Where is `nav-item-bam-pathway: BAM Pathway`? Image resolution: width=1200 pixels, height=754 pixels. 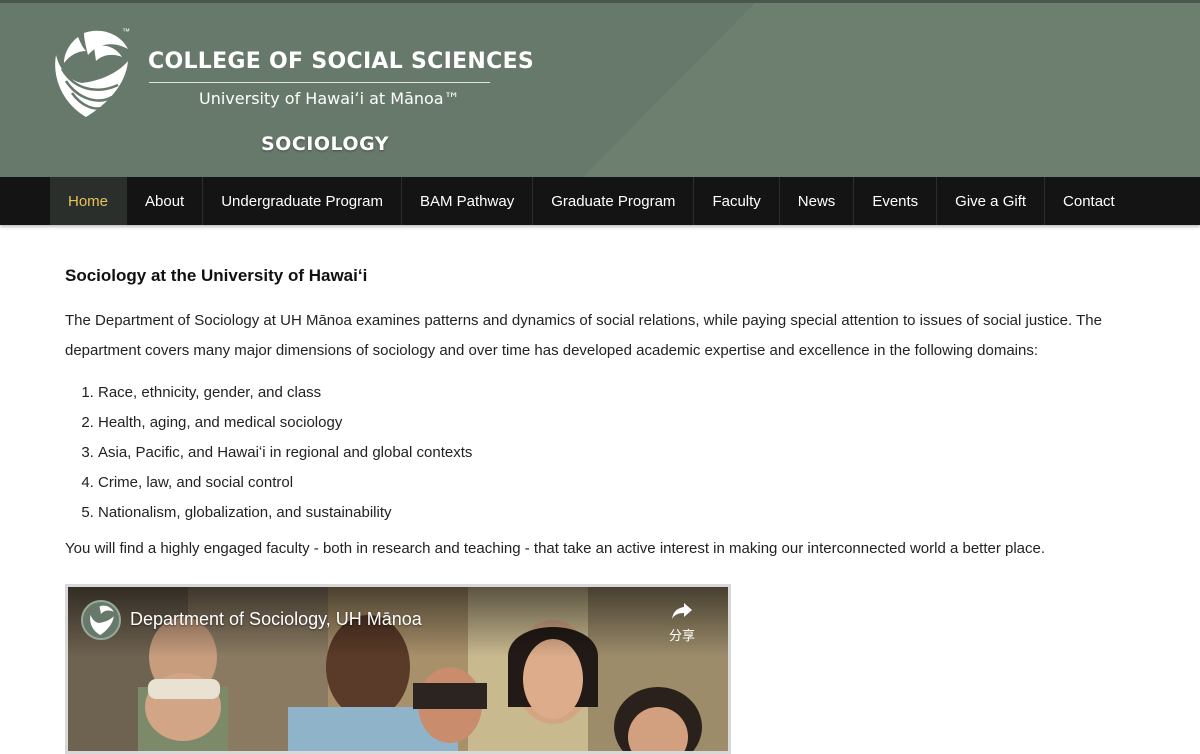 nav-item-bam-pathway: BAM Pathway is located at coordinates (468, 201).